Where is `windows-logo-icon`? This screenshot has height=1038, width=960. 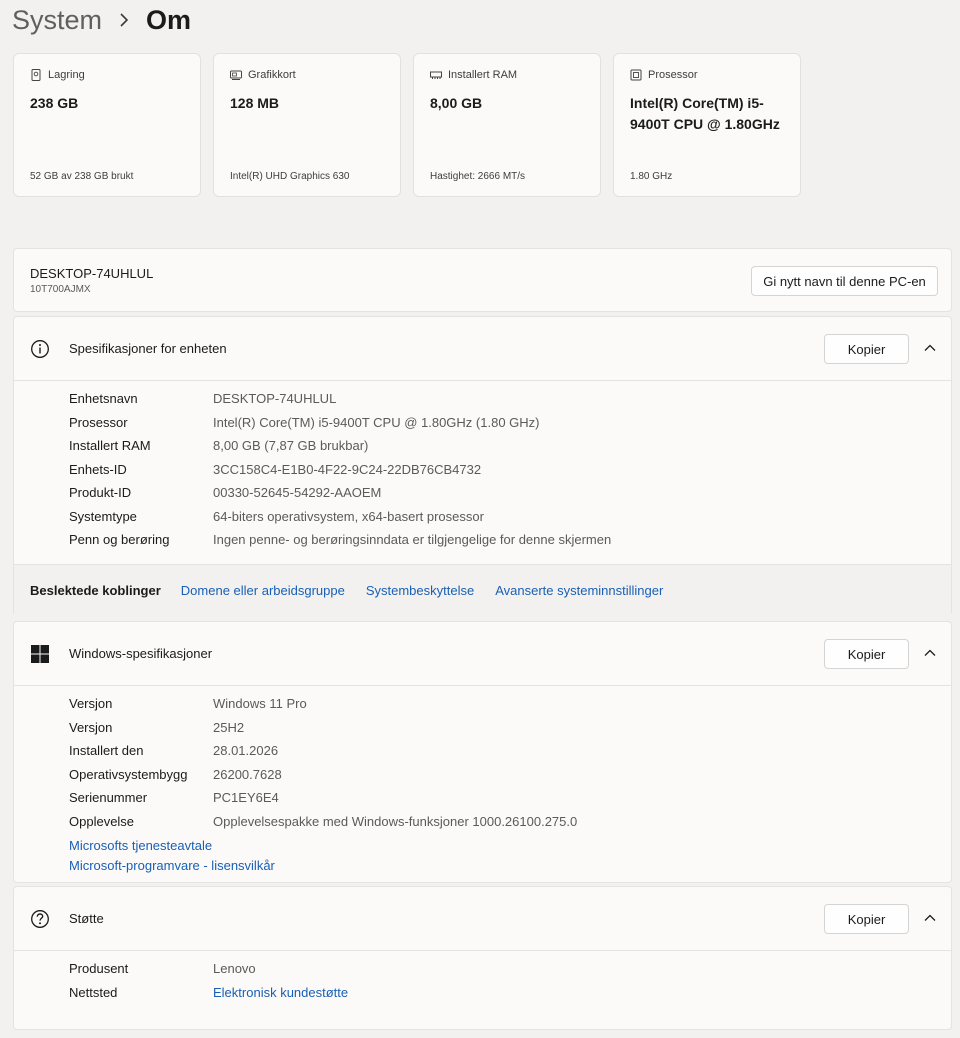 windows-logo-icon is located at coordinates (40, 654).